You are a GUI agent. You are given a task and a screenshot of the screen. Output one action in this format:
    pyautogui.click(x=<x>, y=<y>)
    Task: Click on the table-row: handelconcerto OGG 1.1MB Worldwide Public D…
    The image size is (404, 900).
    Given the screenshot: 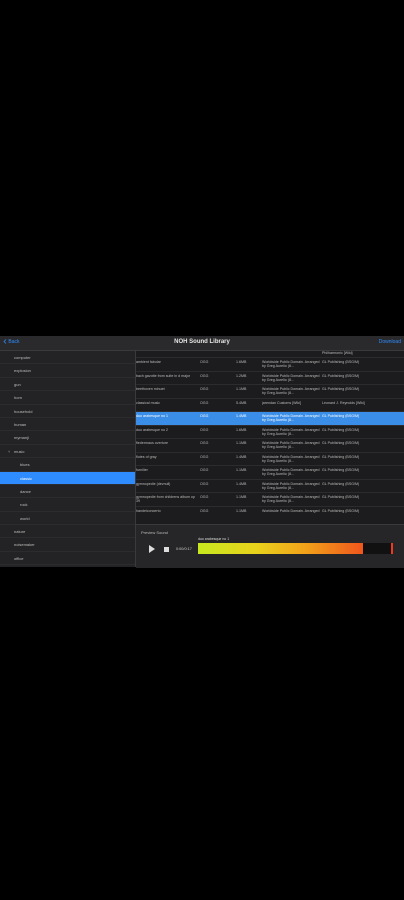 What is the action you would take?
    pyautogui.click(x=270, y=510)
    